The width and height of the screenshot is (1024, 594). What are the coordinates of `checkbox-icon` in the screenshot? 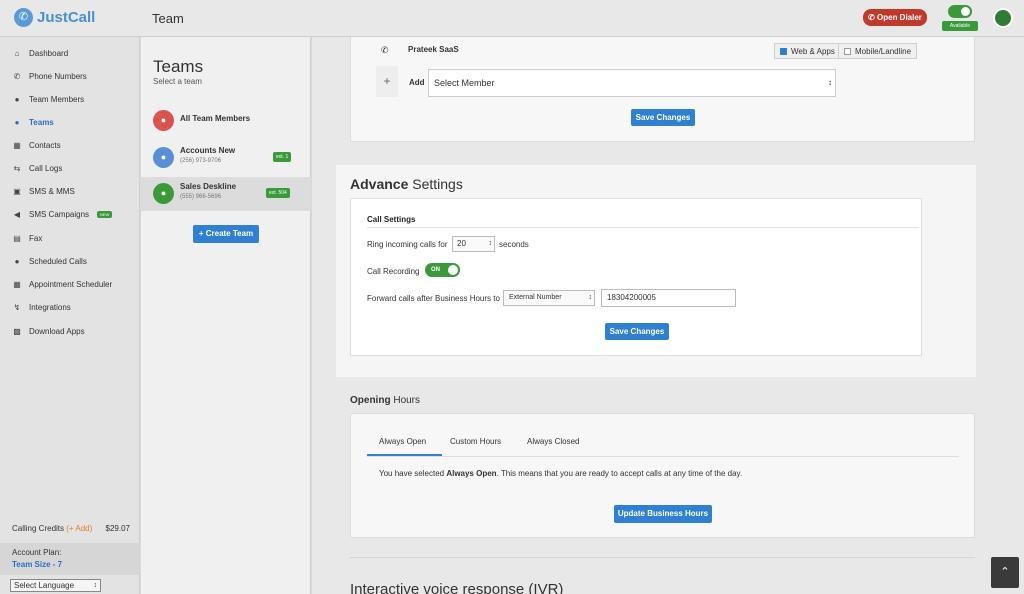 It's located at (847, 51).